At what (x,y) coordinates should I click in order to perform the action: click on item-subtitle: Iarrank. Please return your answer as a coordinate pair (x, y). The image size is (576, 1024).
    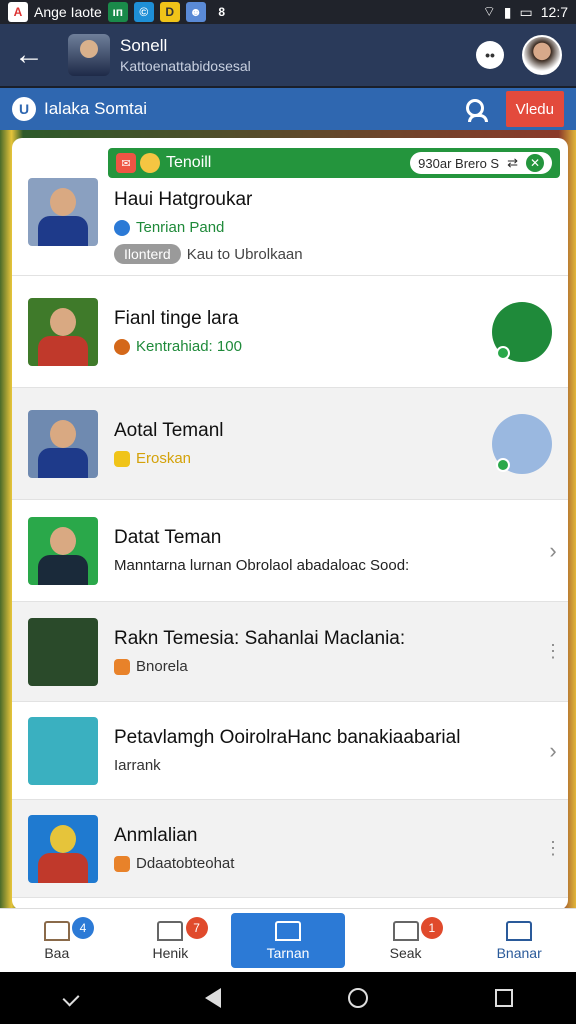
    Looking at the image, I should click on (137, 765).